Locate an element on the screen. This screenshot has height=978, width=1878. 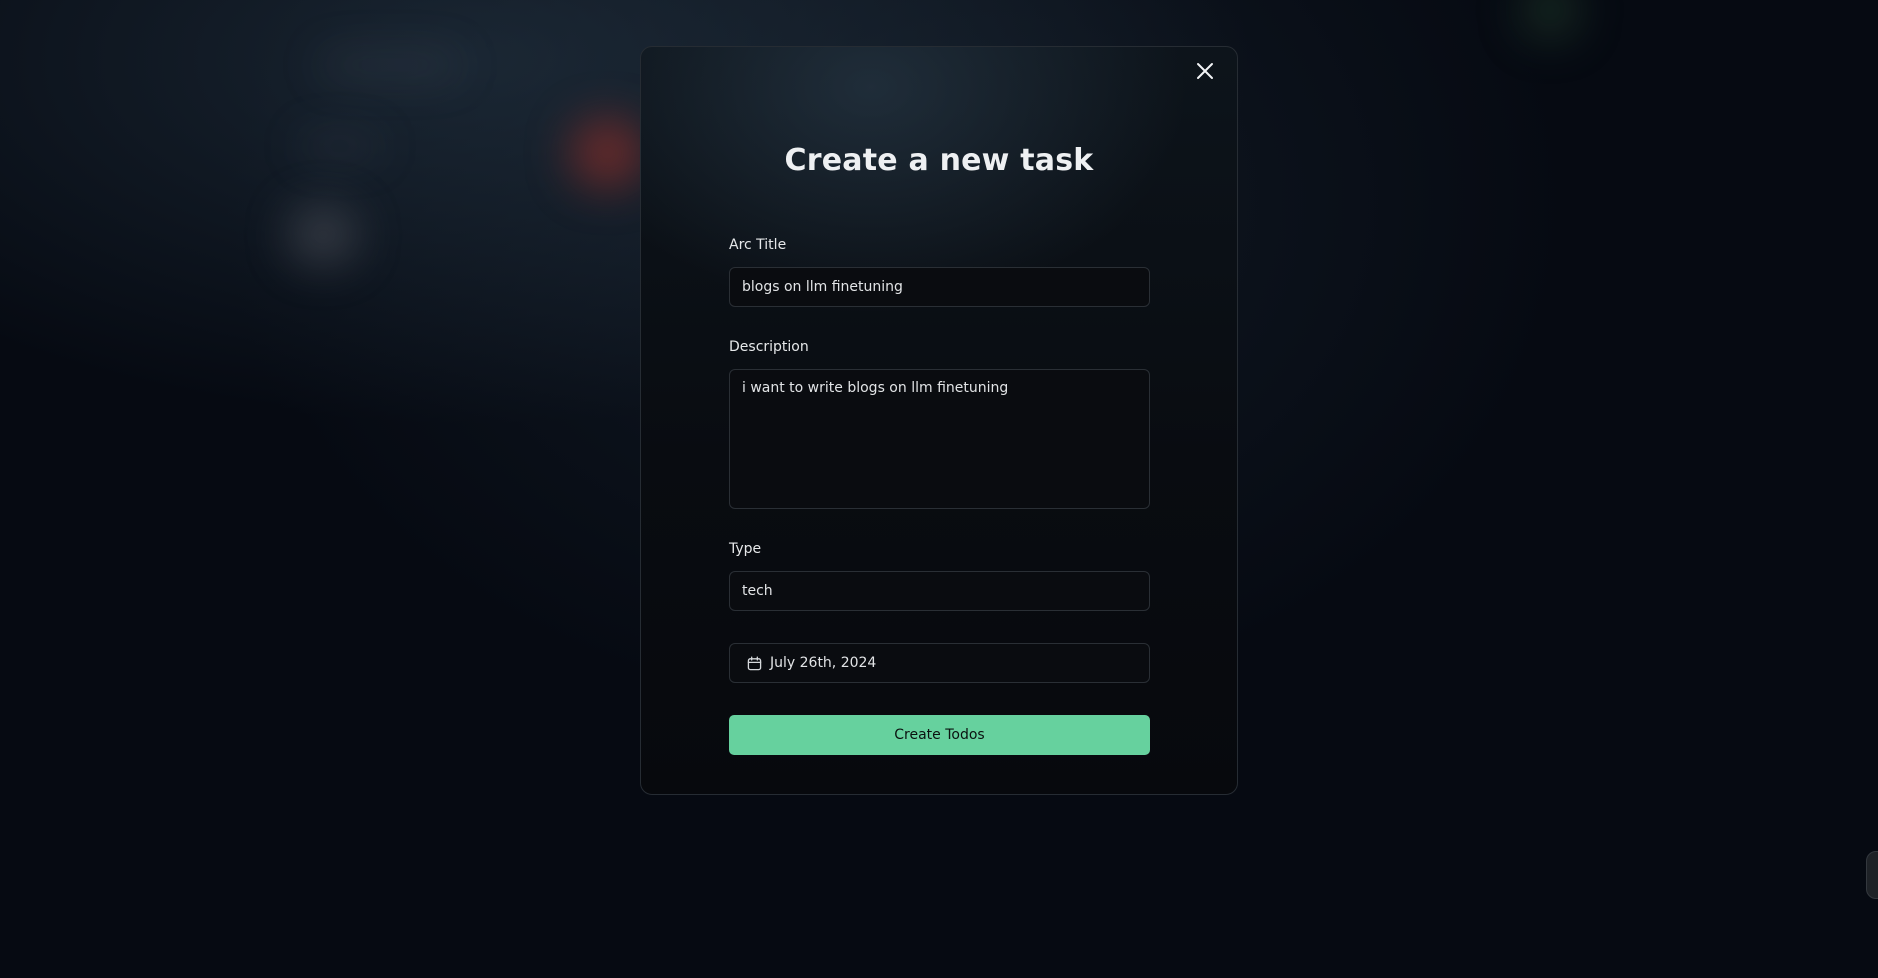
side-edge-tab is located at coordinates (1872, 875).